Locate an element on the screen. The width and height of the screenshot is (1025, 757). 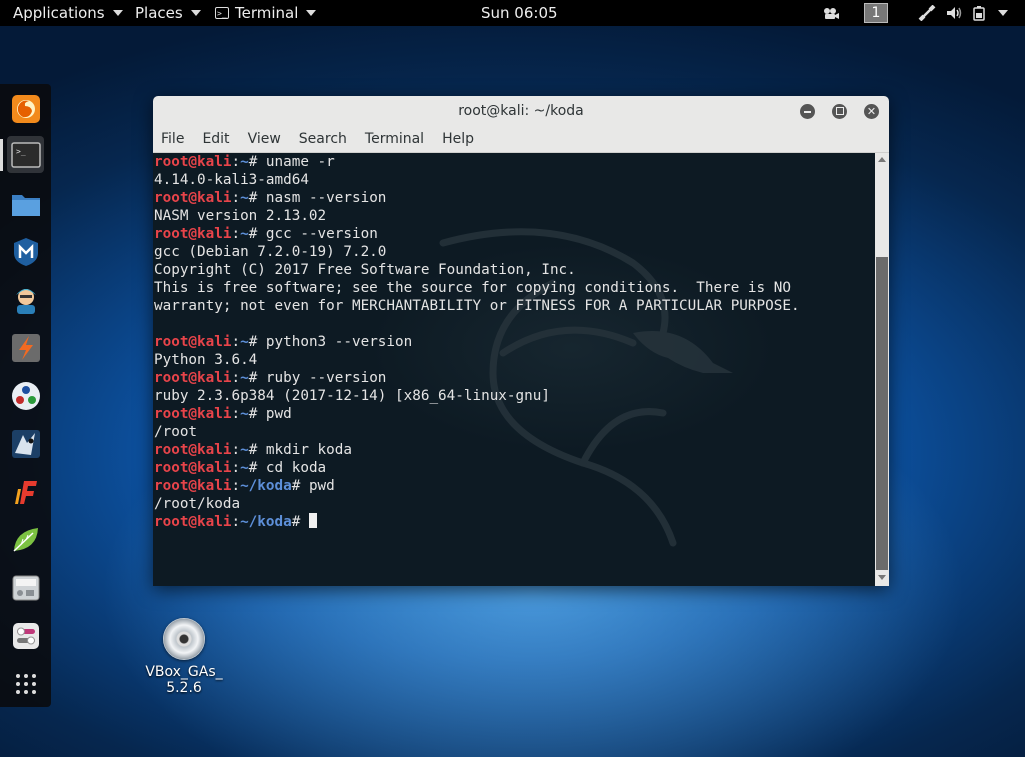
dock-burpsuite is located at coordinates (25, 347).